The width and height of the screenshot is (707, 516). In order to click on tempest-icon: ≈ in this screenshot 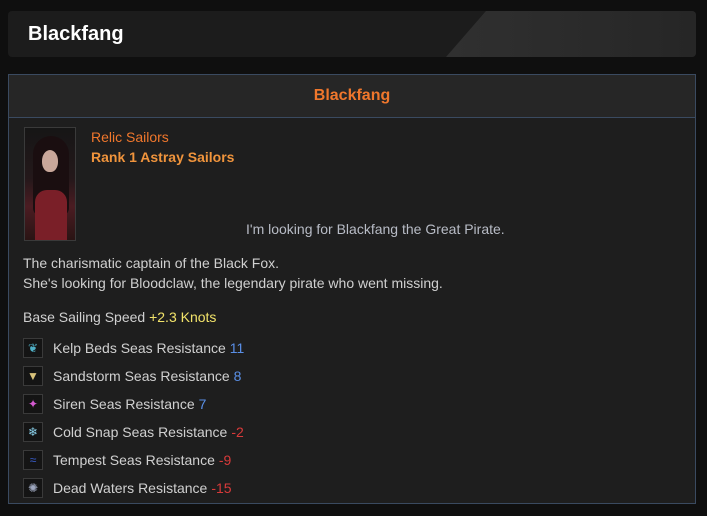, I will do `click(33, 460)`.